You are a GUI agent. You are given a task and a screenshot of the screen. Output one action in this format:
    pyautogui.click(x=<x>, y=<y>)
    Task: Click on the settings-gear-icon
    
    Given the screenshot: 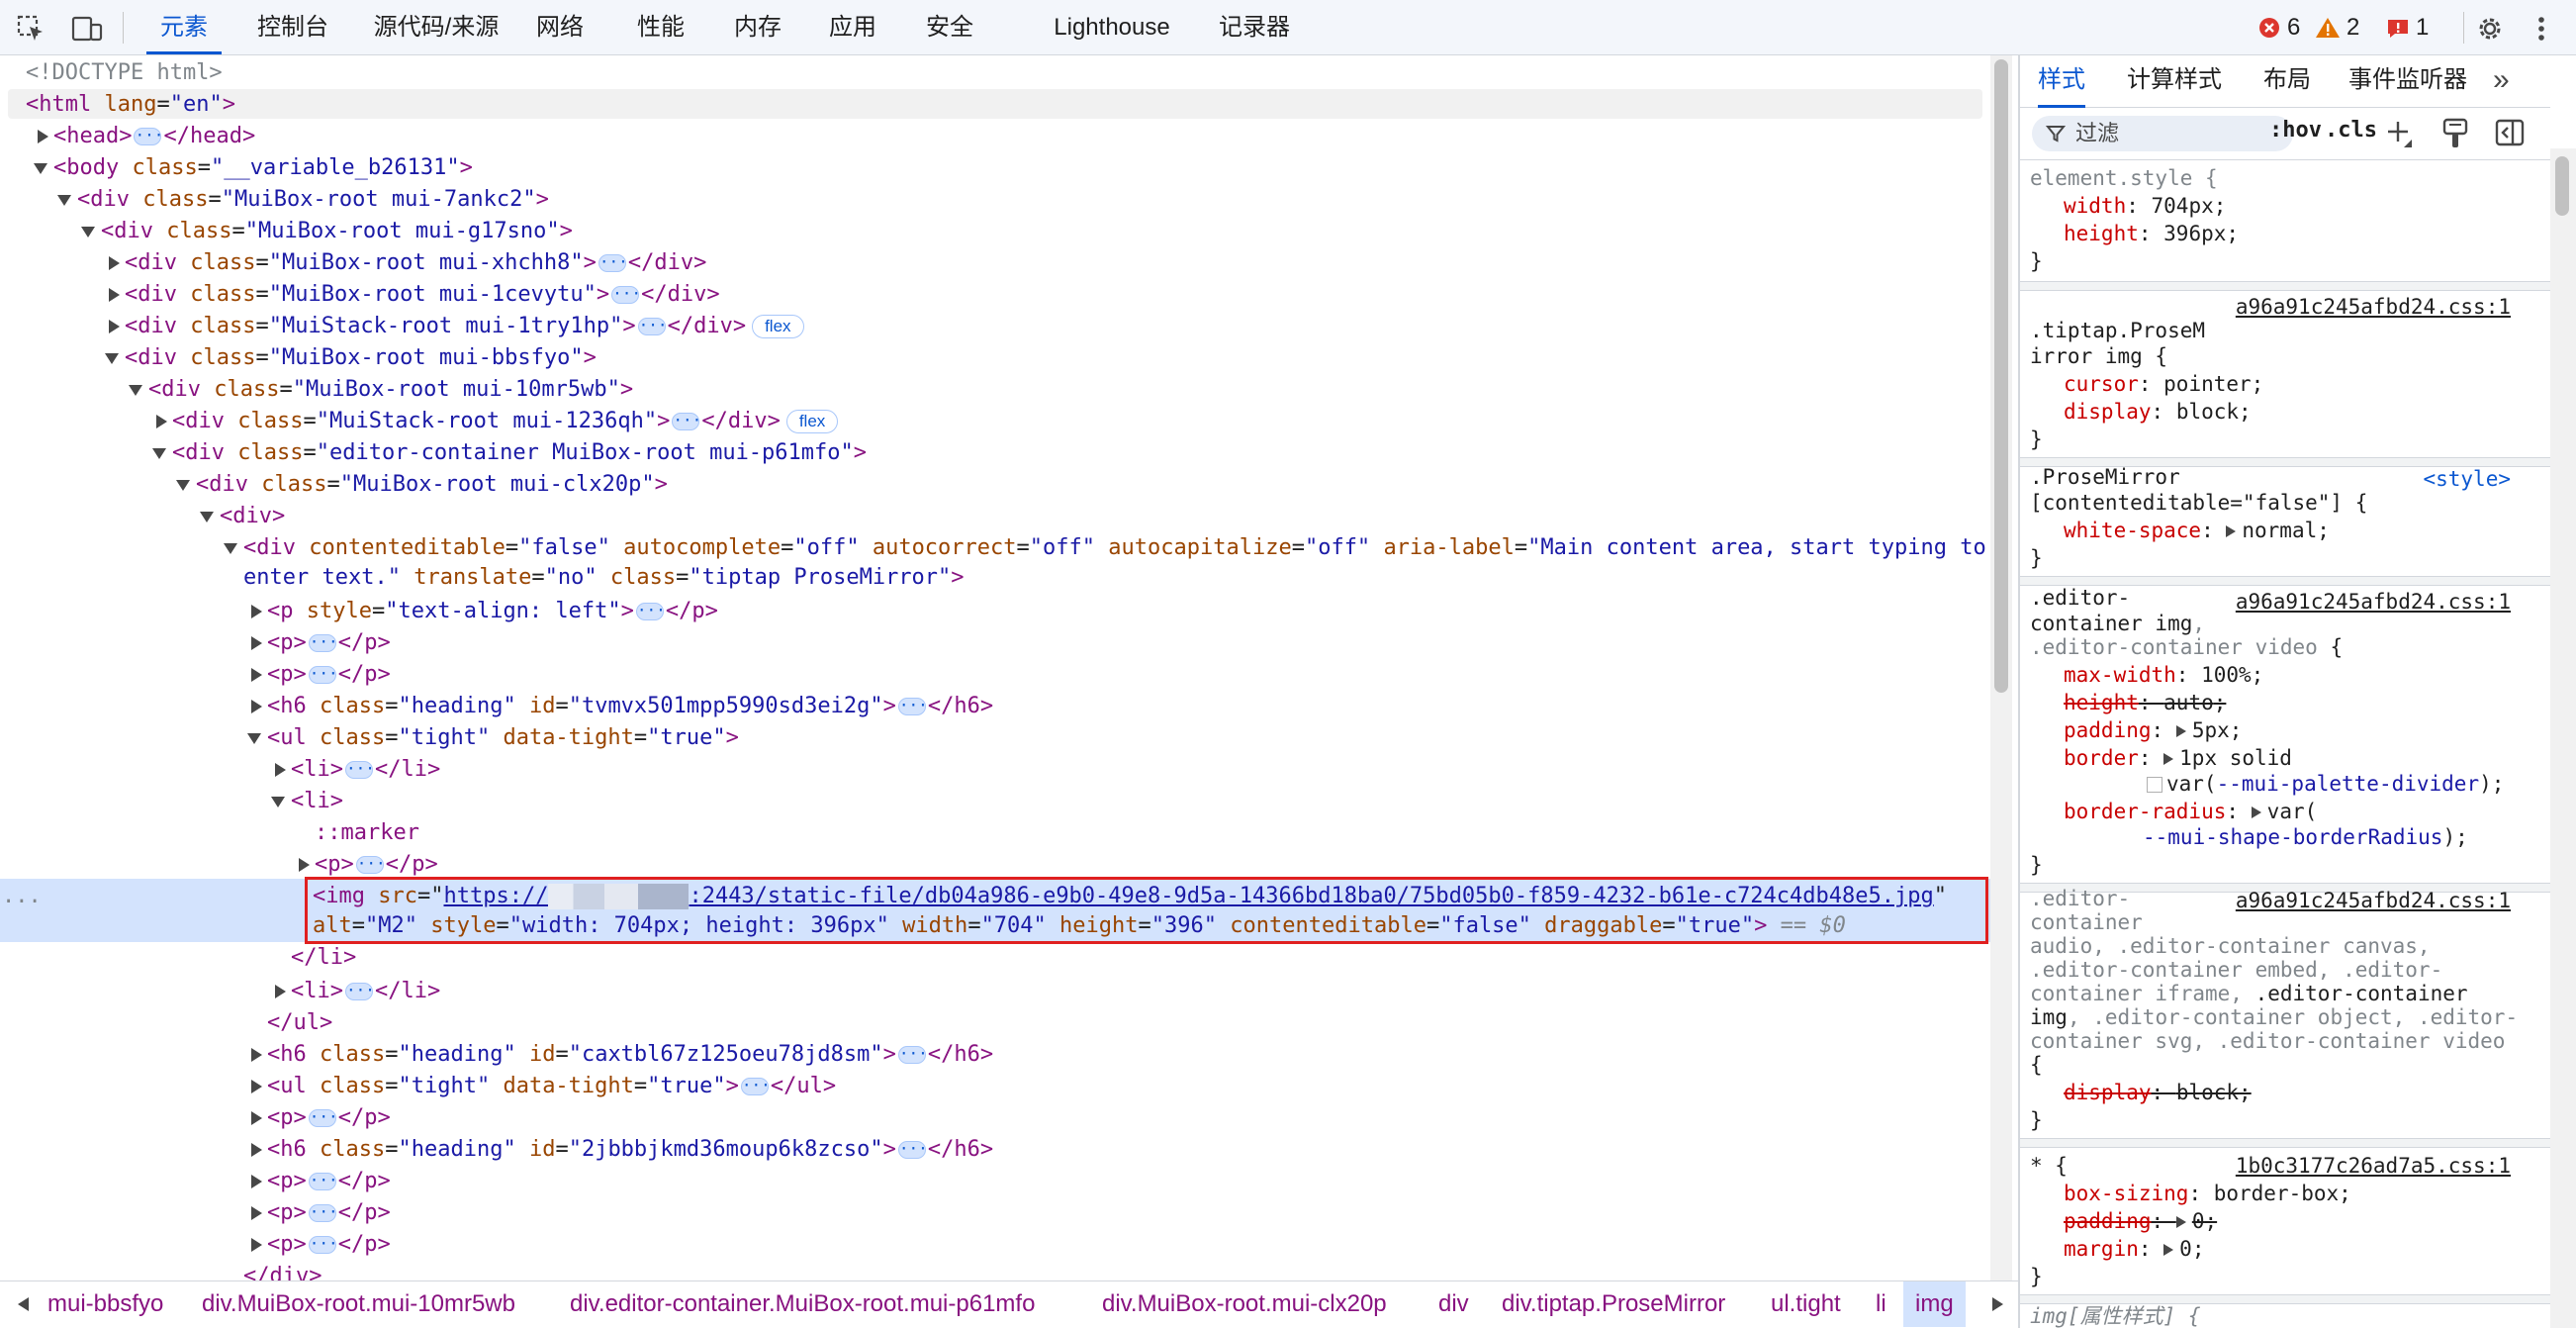 What is the action you would take?
    pyautogui.click(x=2490, y=29)
    